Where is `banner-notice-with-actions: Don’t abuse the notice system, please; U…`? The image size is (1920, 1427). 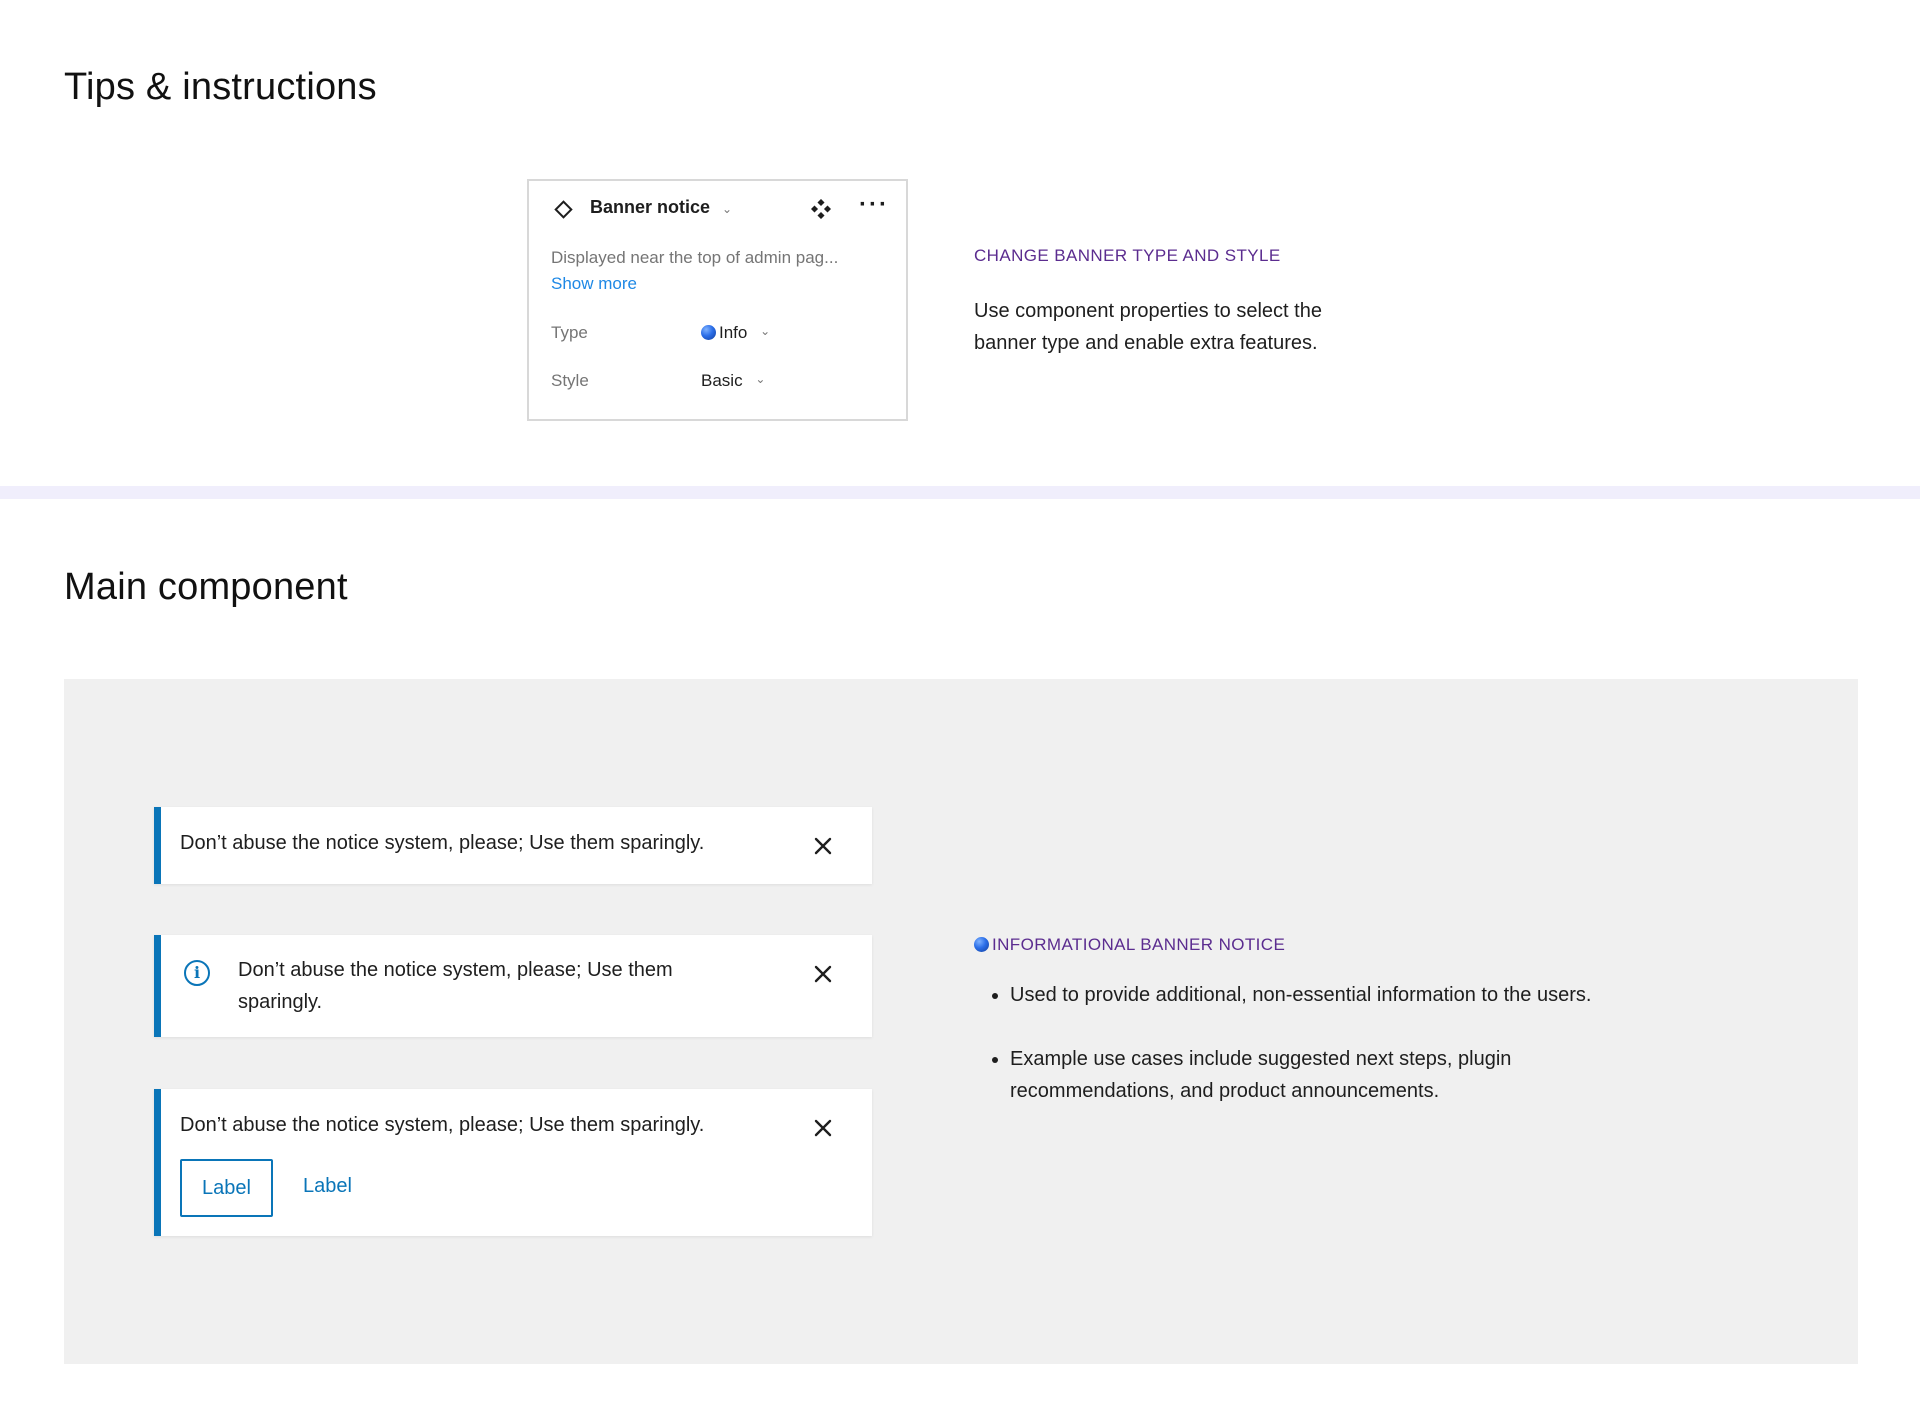 banner-notice-with-actions: Don’t abuse the notice system, please; U… is located at coordinates (513, 1162).